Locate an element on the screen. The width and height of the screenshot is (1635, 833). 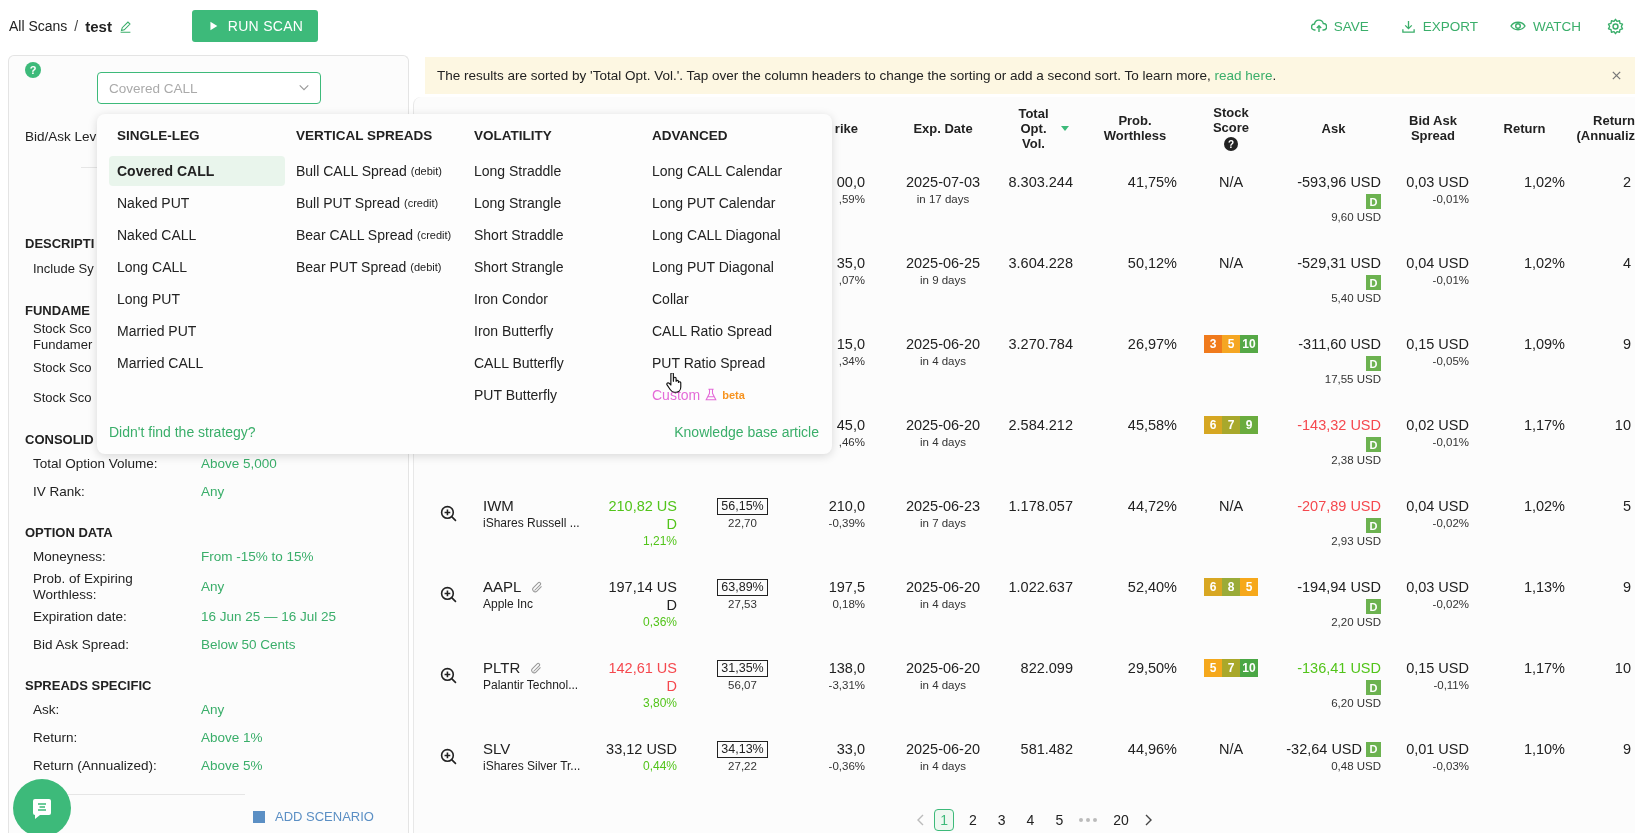
column-header: Return (Annualiz is located at coordinates (1604, 128).